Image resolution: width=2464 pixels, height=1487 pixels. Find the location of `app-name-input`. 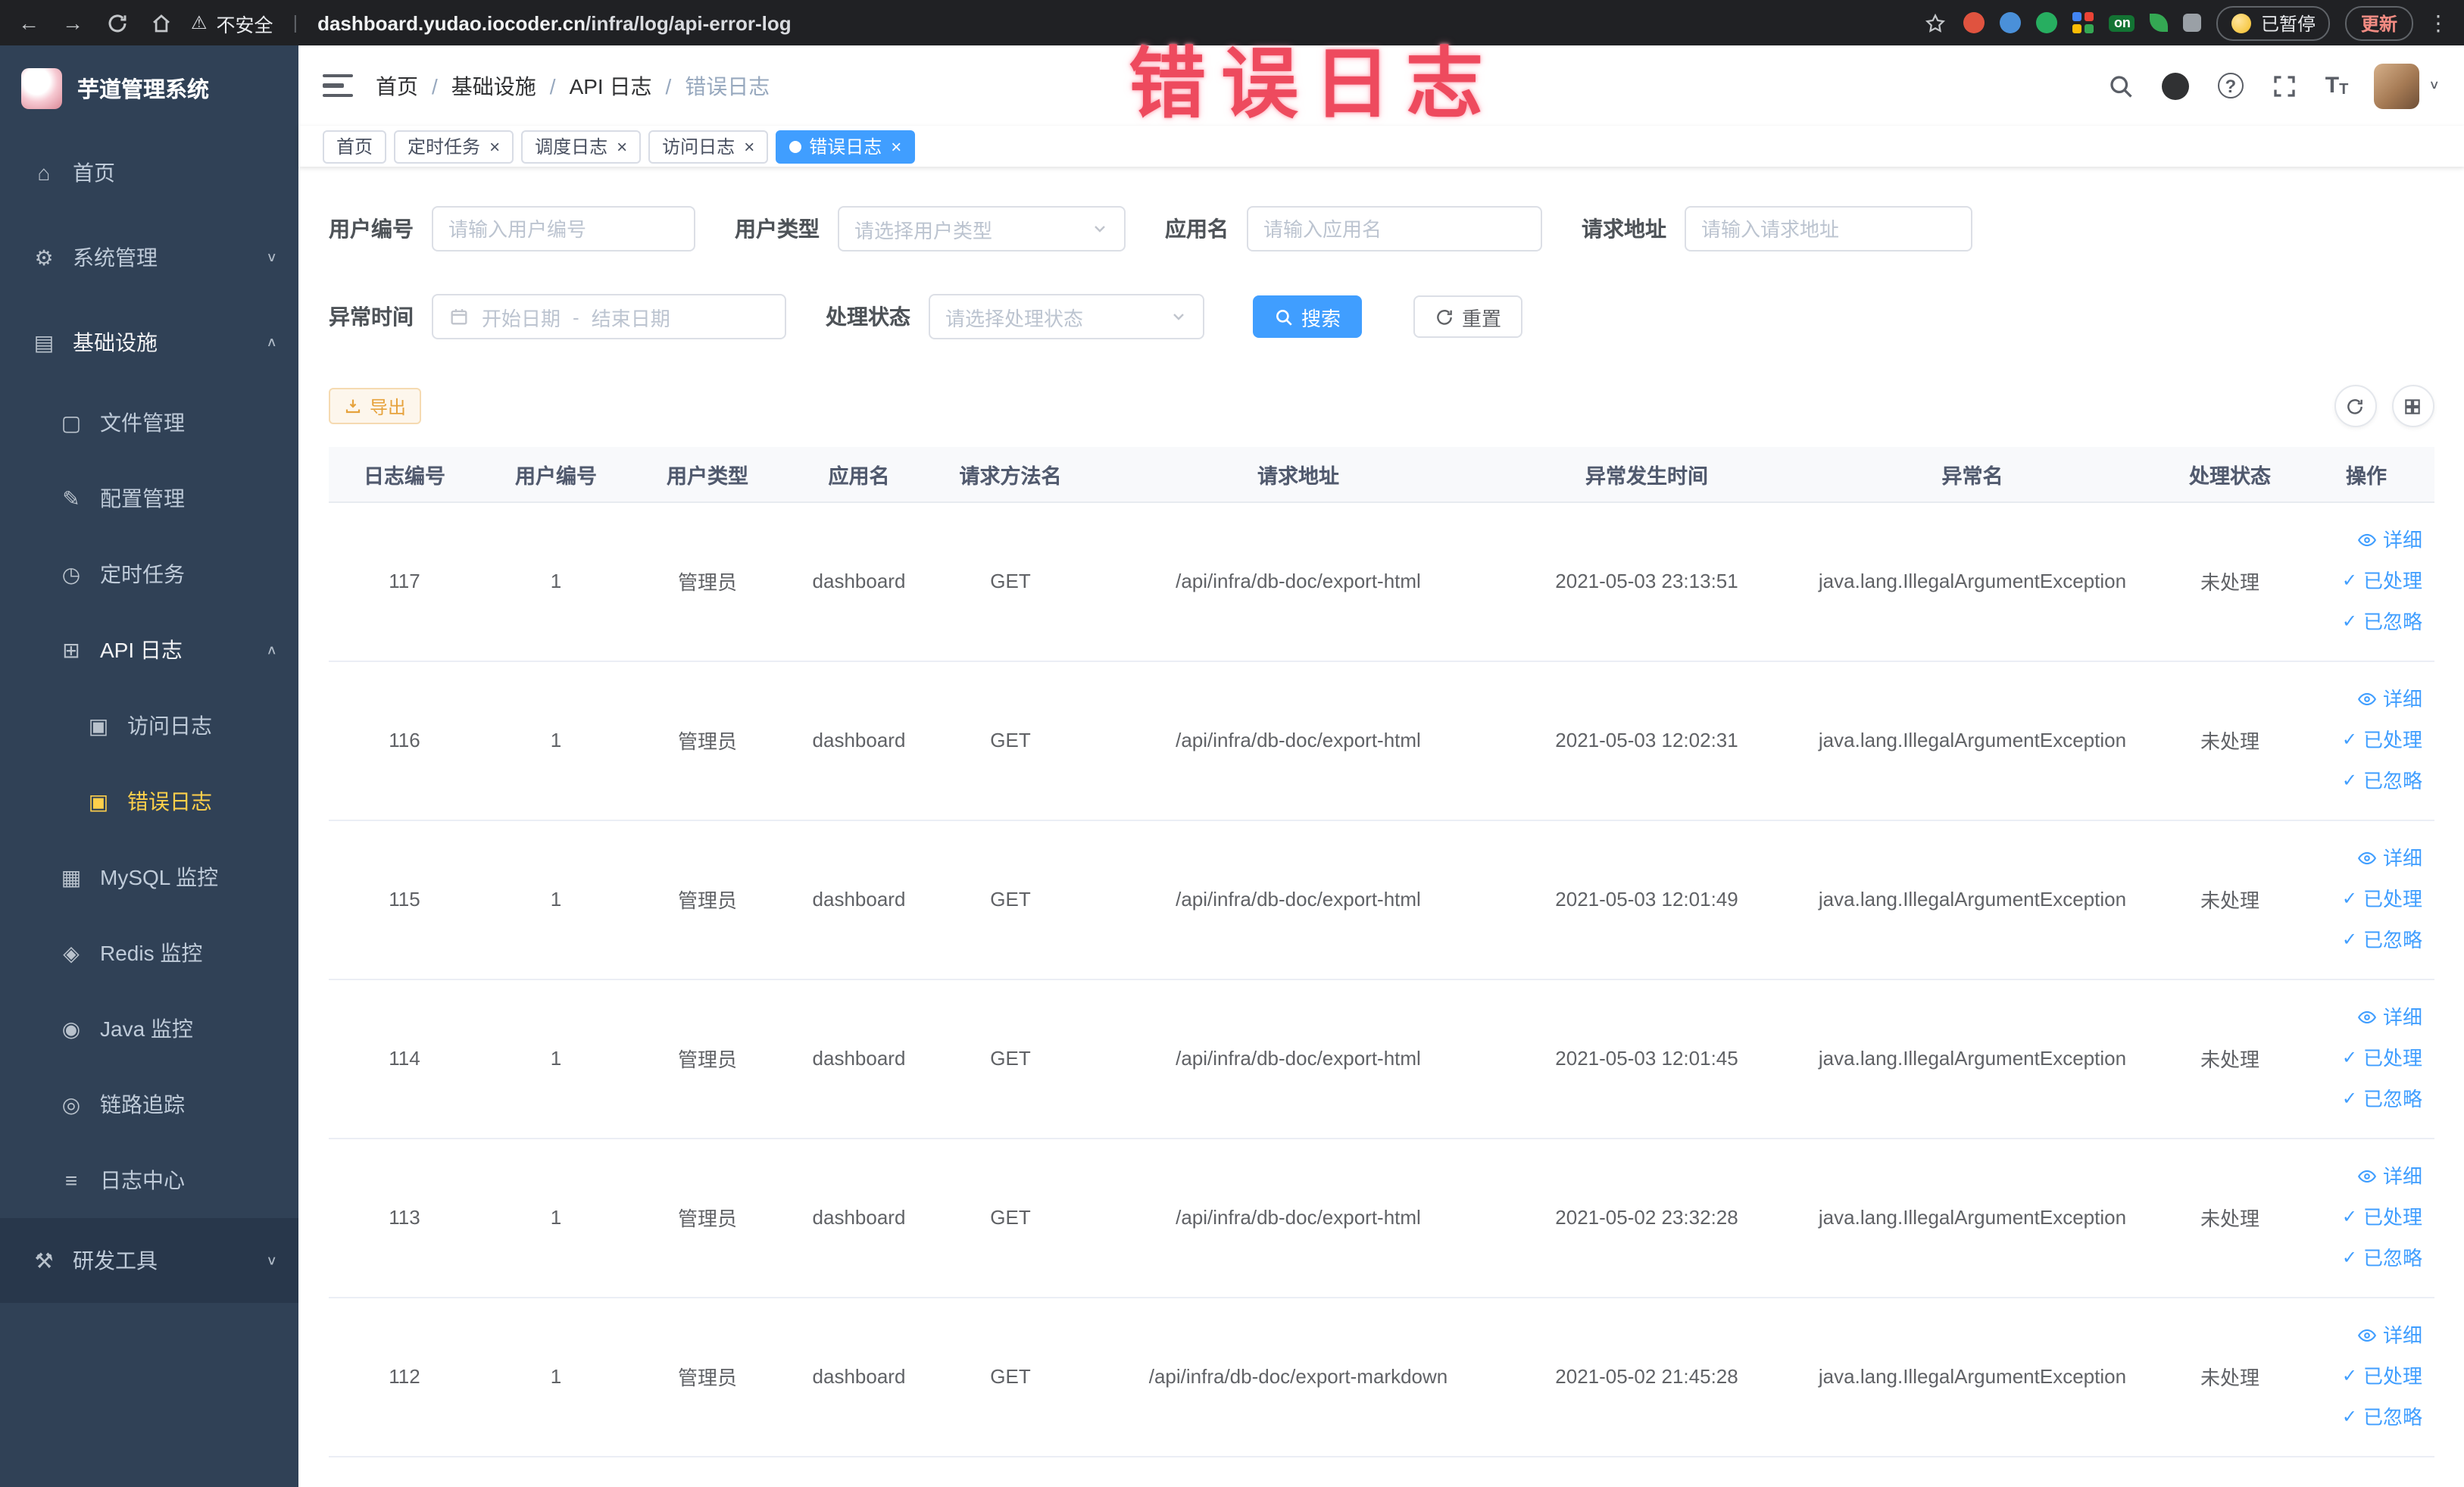

app-name-input is located at coordinates (1394, 228).